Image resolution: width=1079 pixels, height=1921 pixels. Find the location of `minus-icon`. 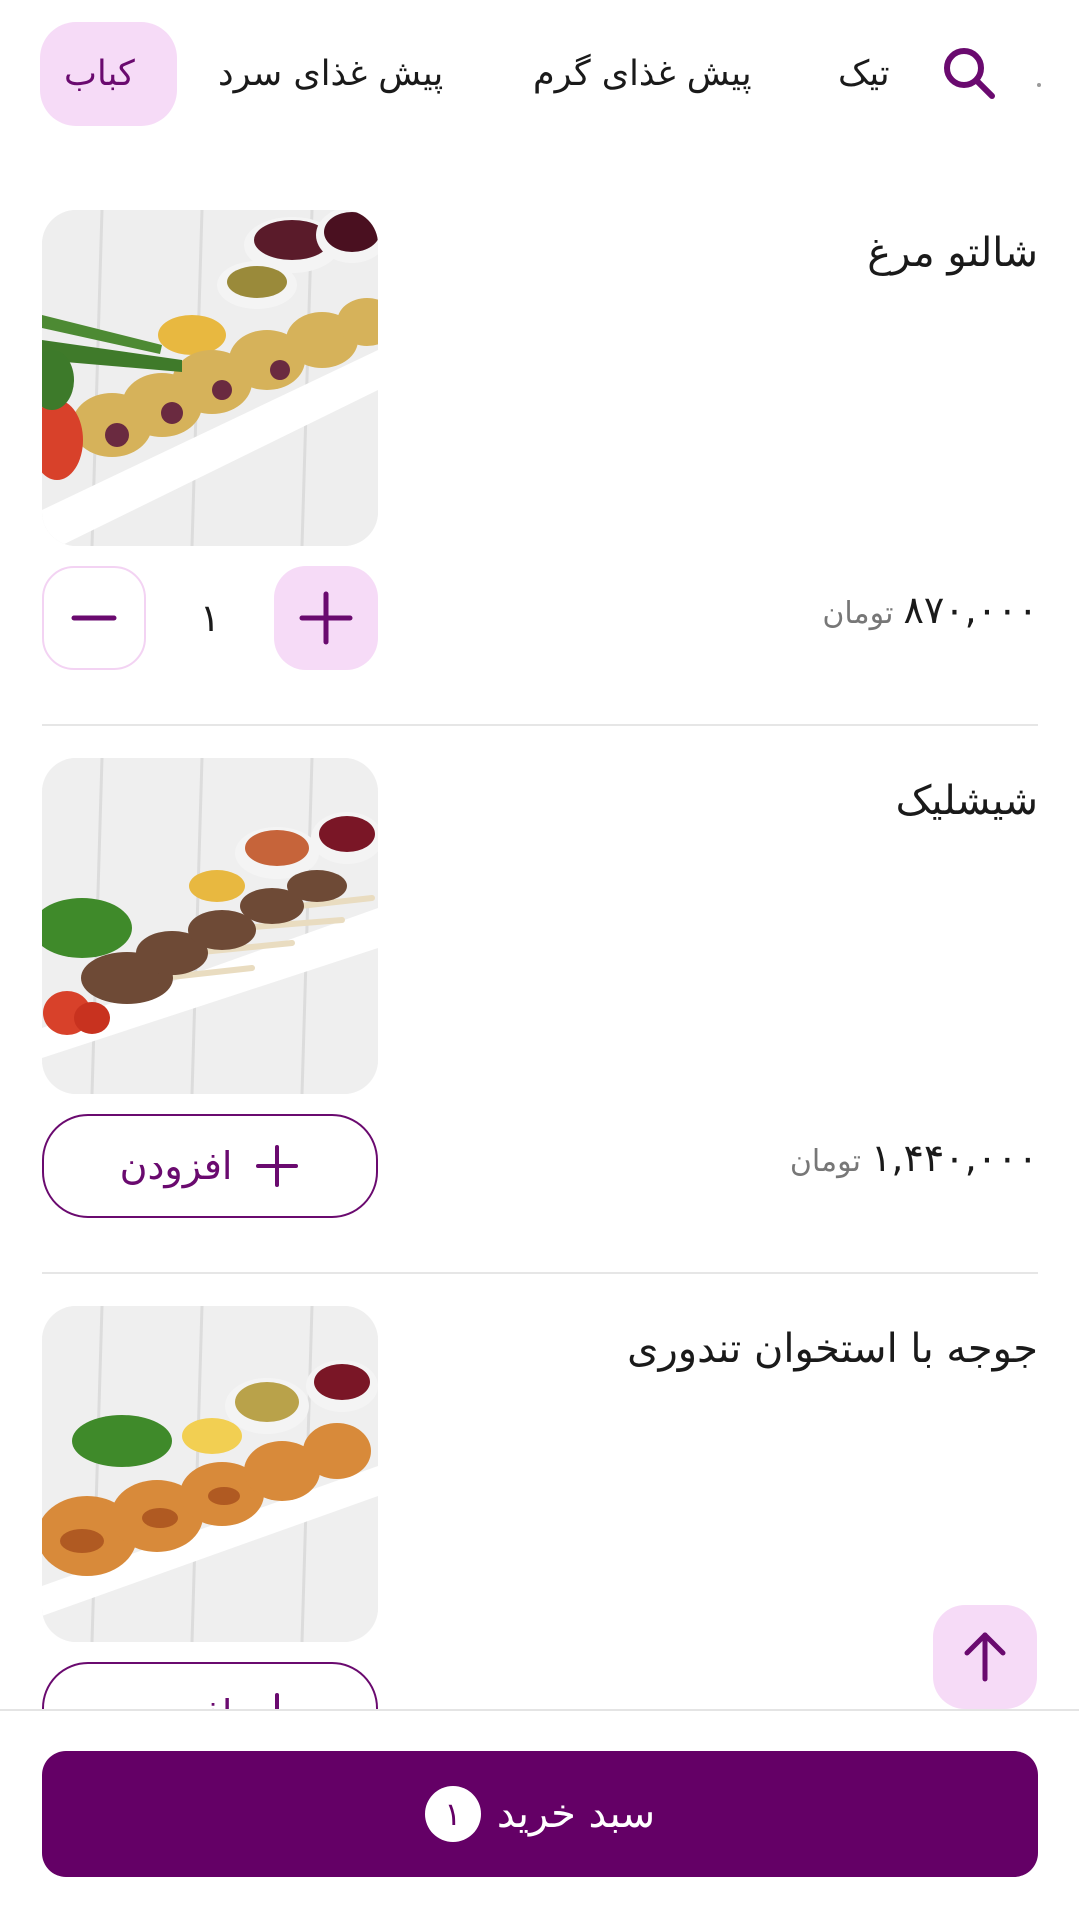

minus-icon is located at coordinates (94, 618).